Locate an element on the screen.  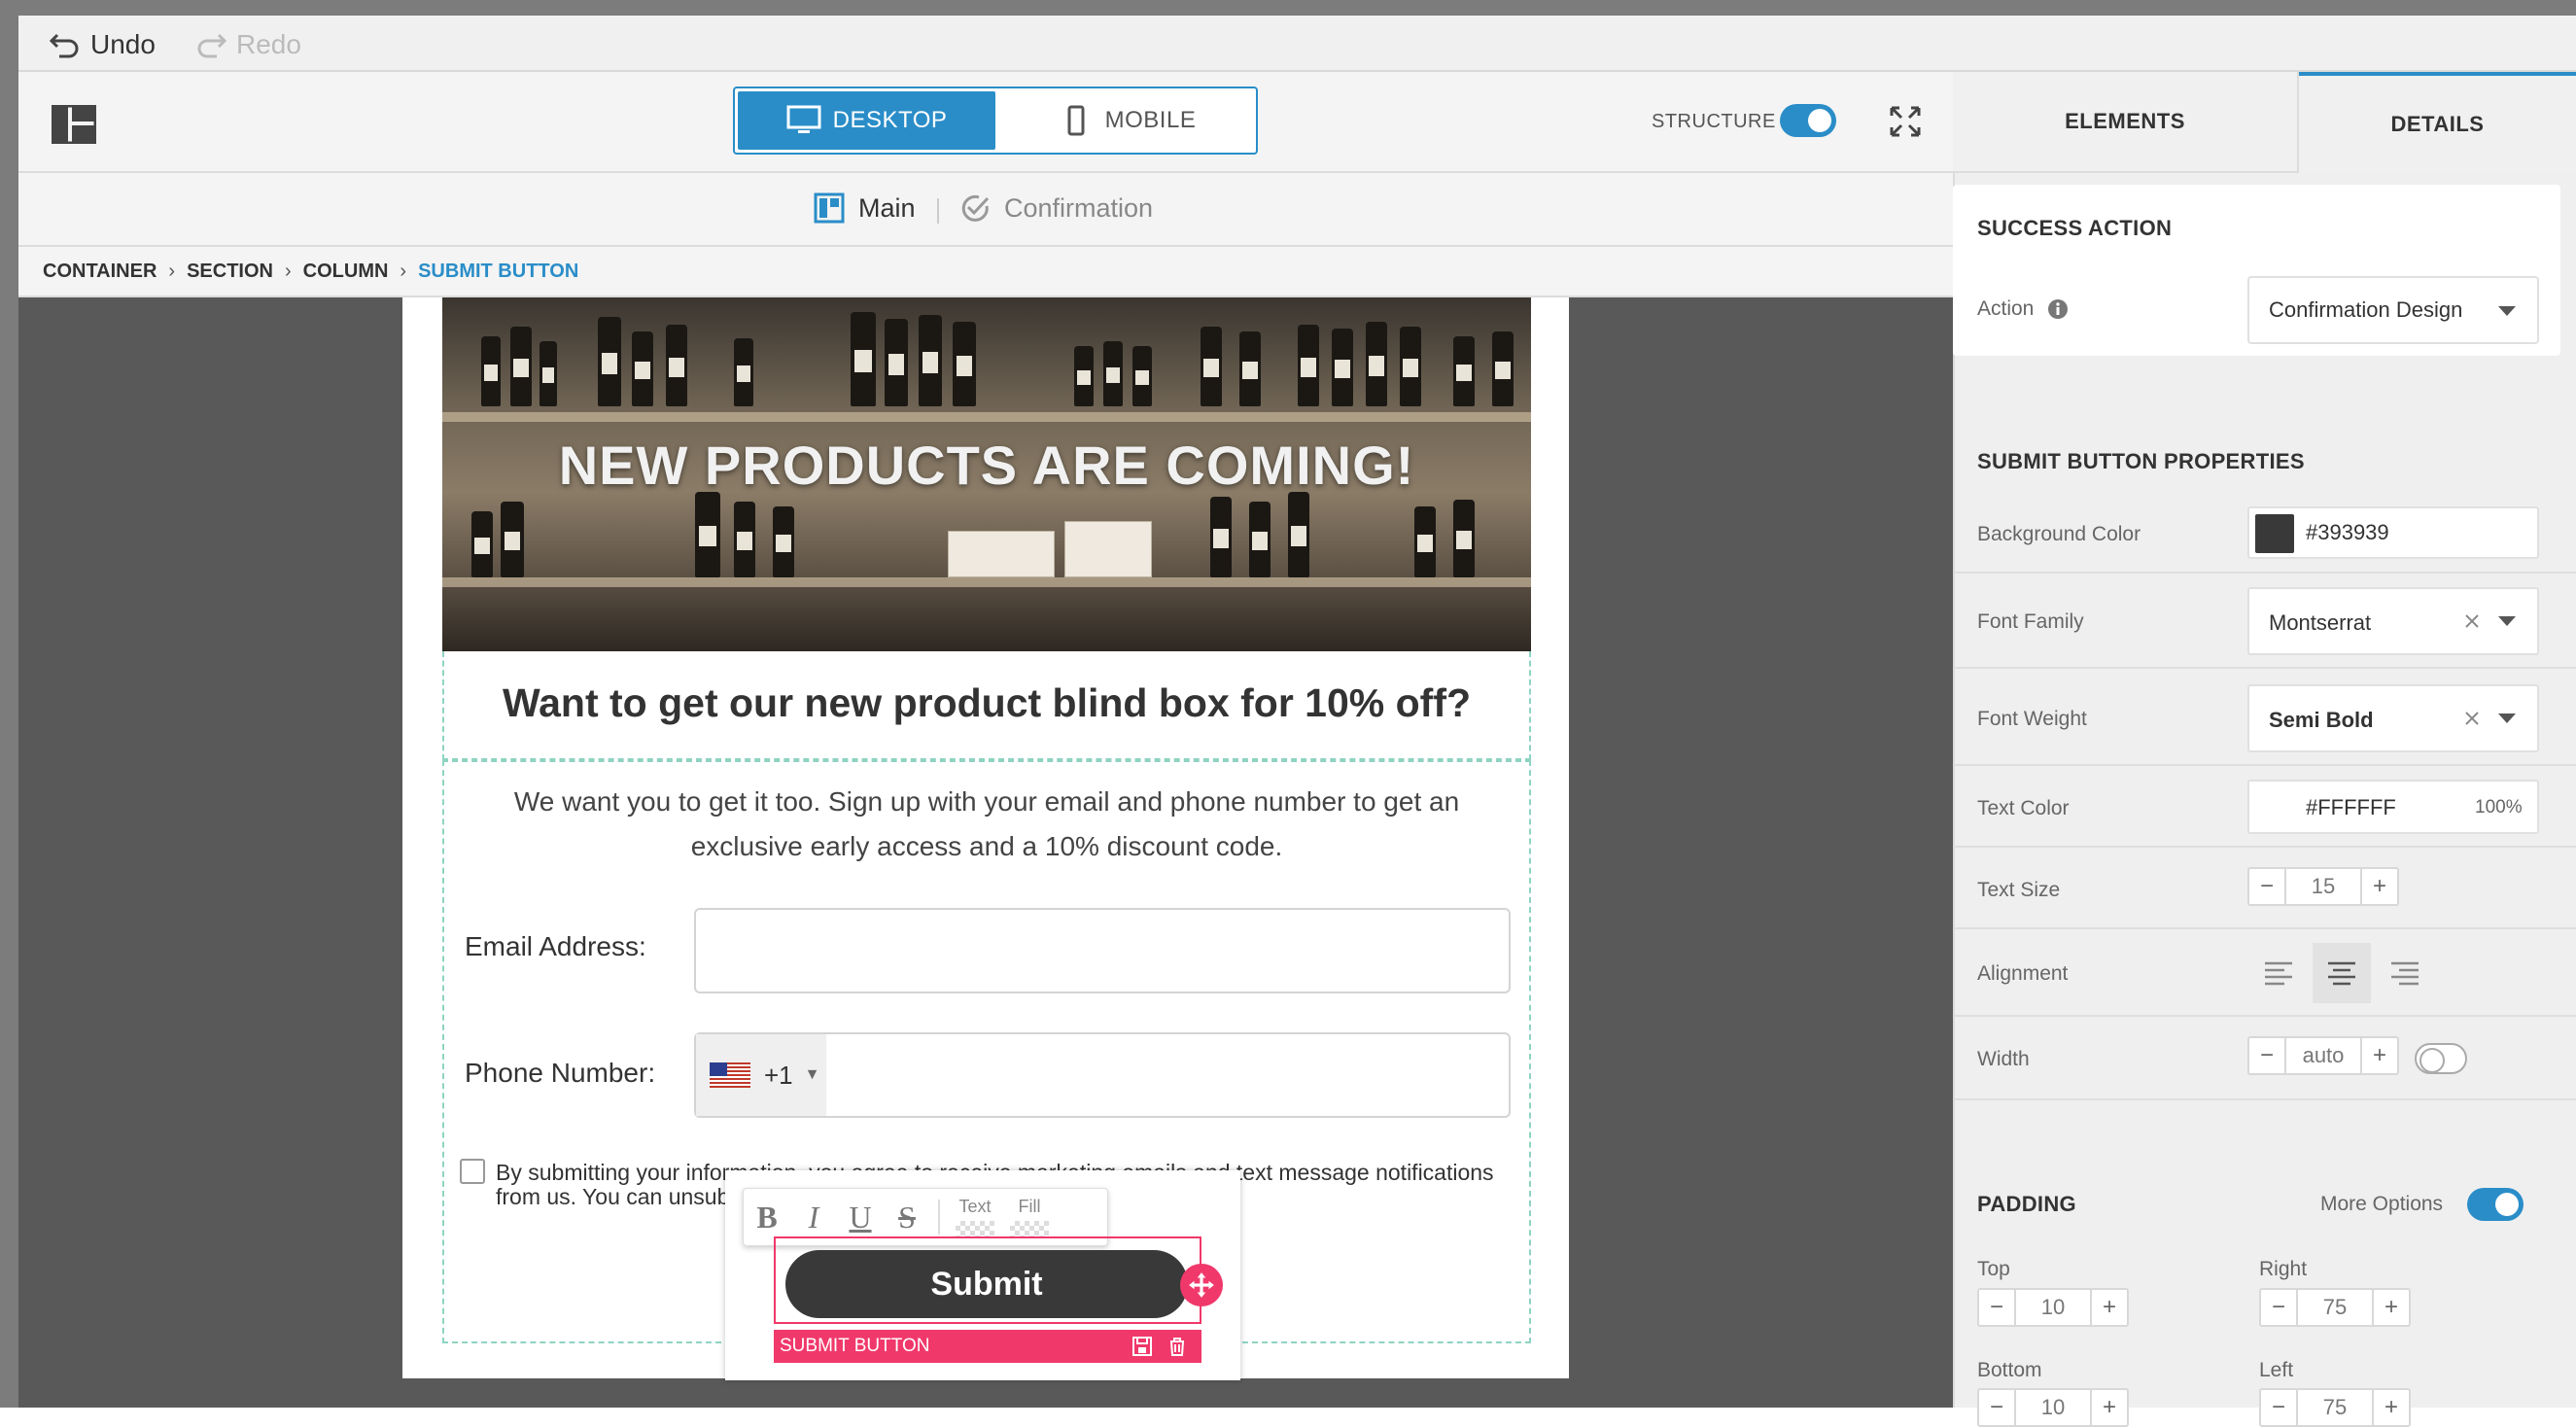
tab-details: DETAILS is located at coordinates (2437, 122).